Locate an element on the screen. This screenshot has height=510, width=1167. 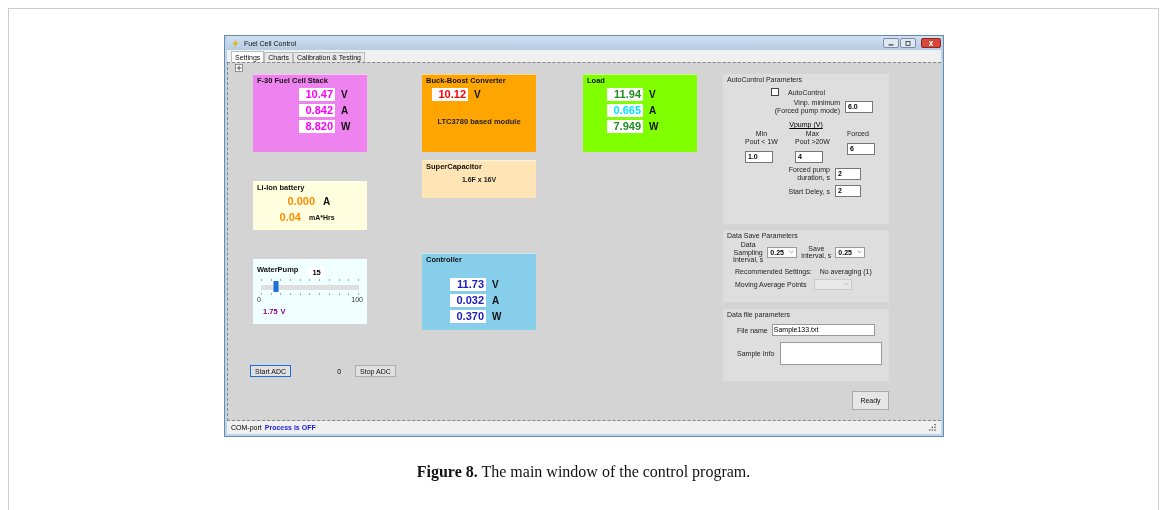
value-field: 7.949 is located at coordinates (625, 126).